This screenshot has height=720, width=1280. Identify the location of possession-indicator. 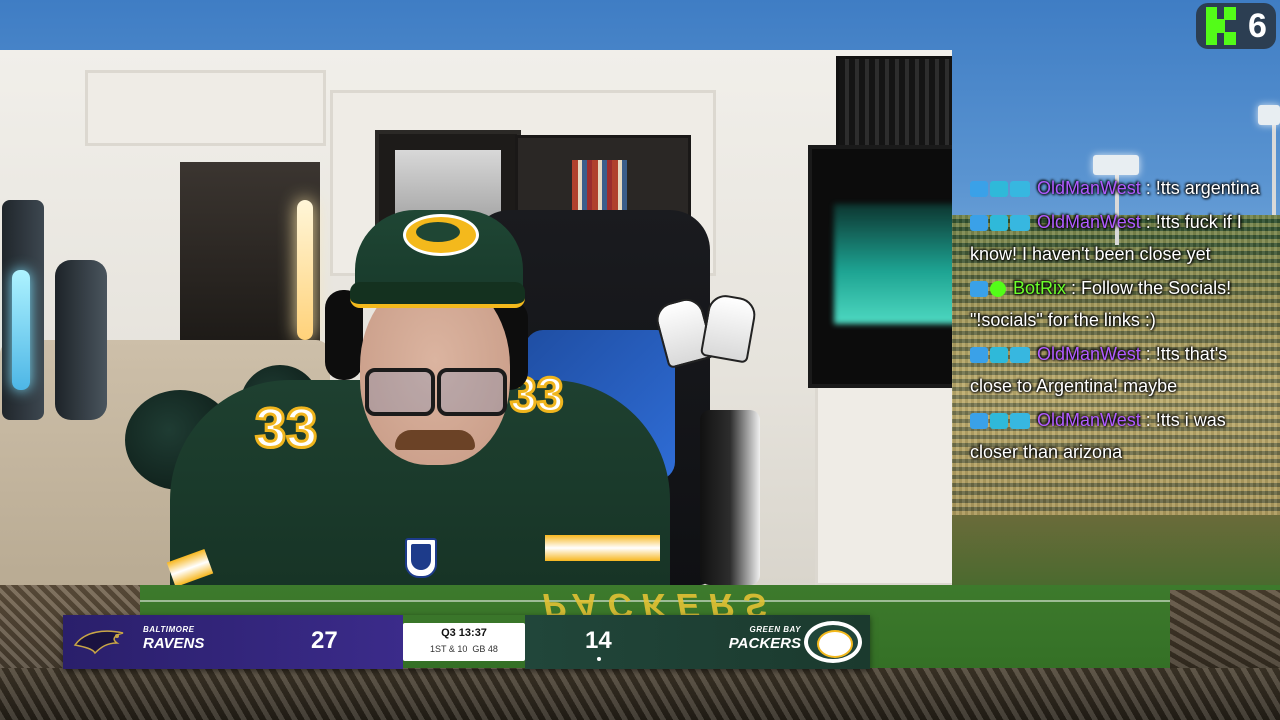
(599, 659).